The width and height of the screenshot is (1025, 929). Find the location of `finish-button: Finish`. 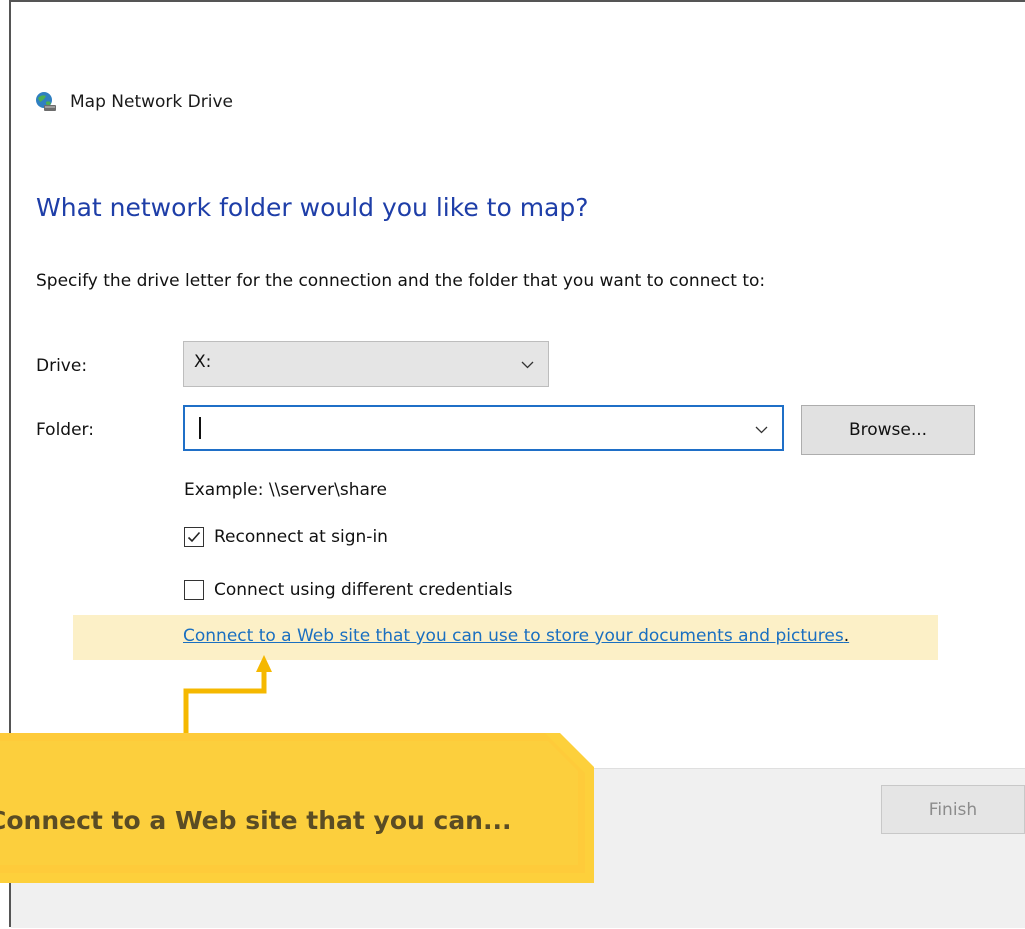

finish-button: Finish is located at coordinates (953, 809).